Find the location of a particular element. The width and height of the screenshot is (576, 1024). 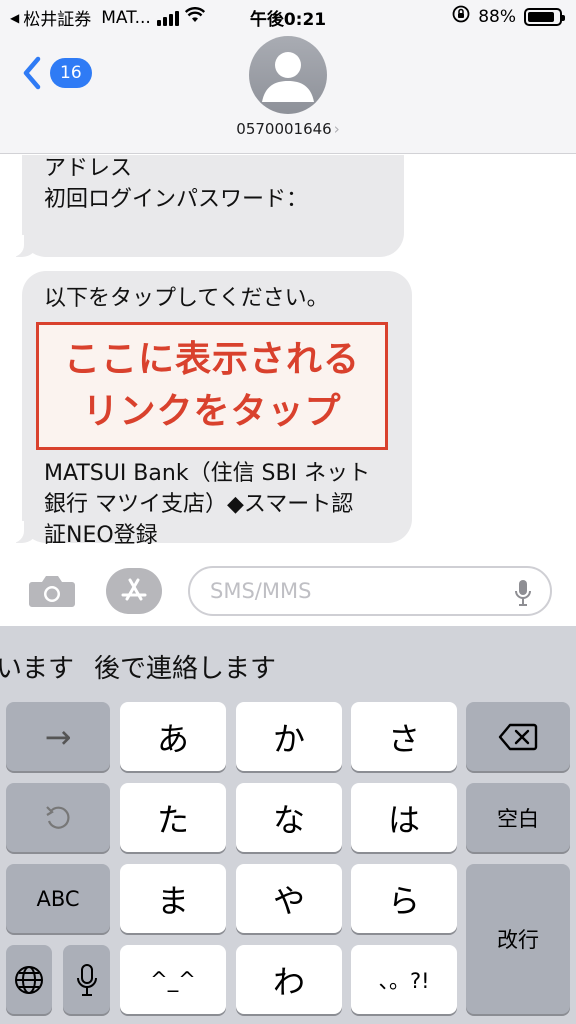

chevron-right-icon: › is located at coordinates (336, 129).